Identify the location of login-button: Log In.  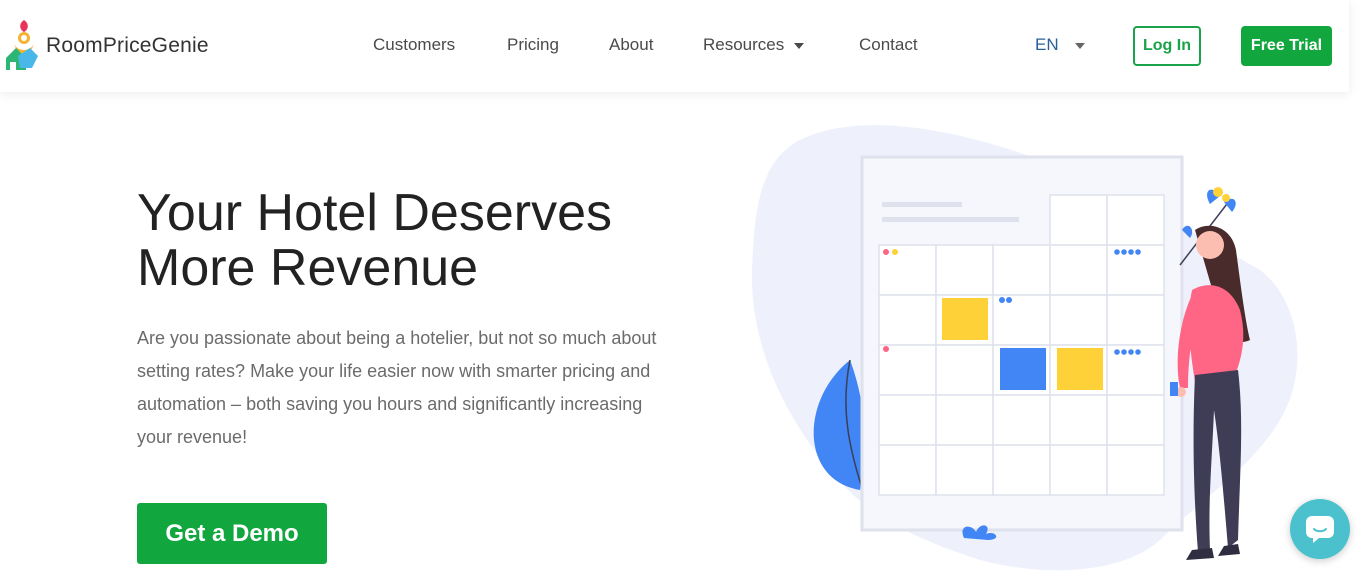
(1167, 46).